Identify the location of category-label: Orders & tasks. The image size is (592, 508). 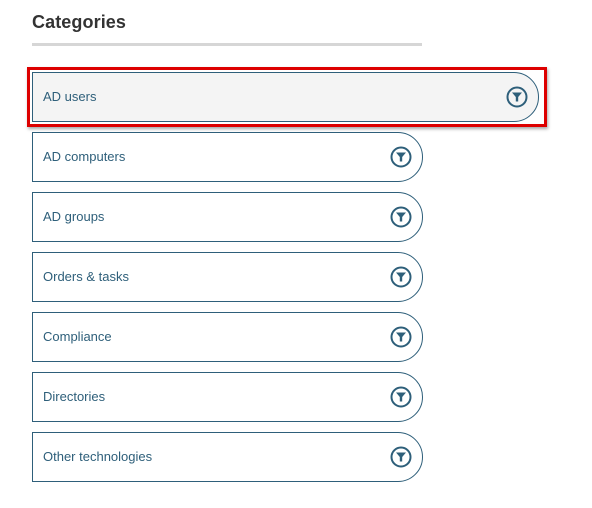
(86, 276).